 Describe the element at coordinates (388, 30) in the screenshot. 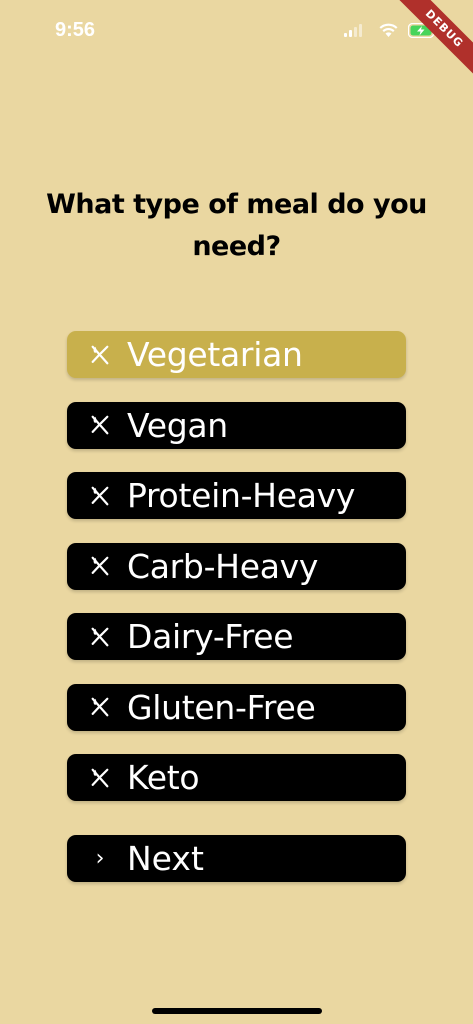

I see `wifi-icon` at that location.